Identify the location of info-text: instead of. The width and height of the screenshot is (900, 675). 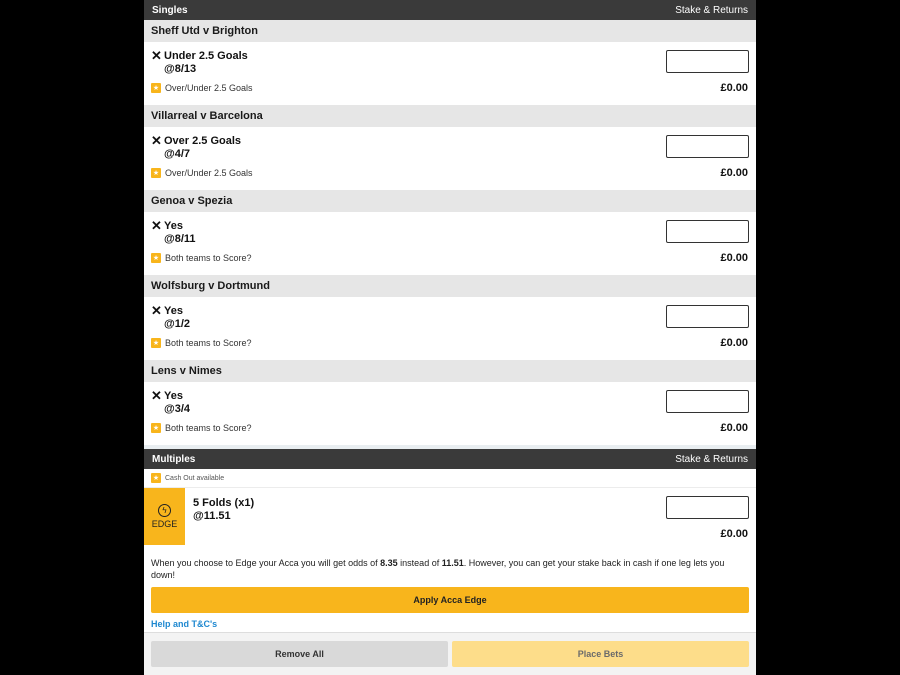
(419, 563).